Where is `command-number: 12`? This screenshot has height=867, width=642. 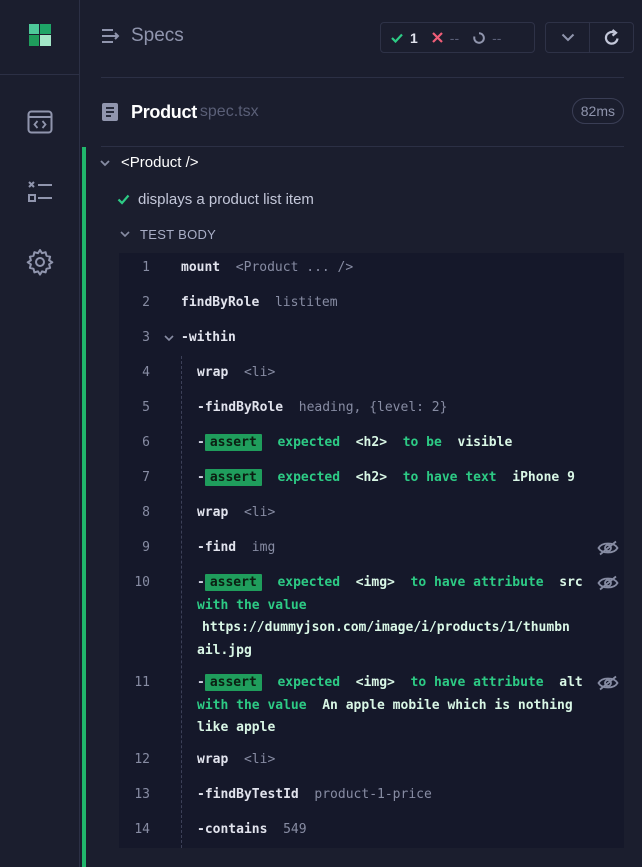 command-number: 12 is located at coordinates (142, 759).